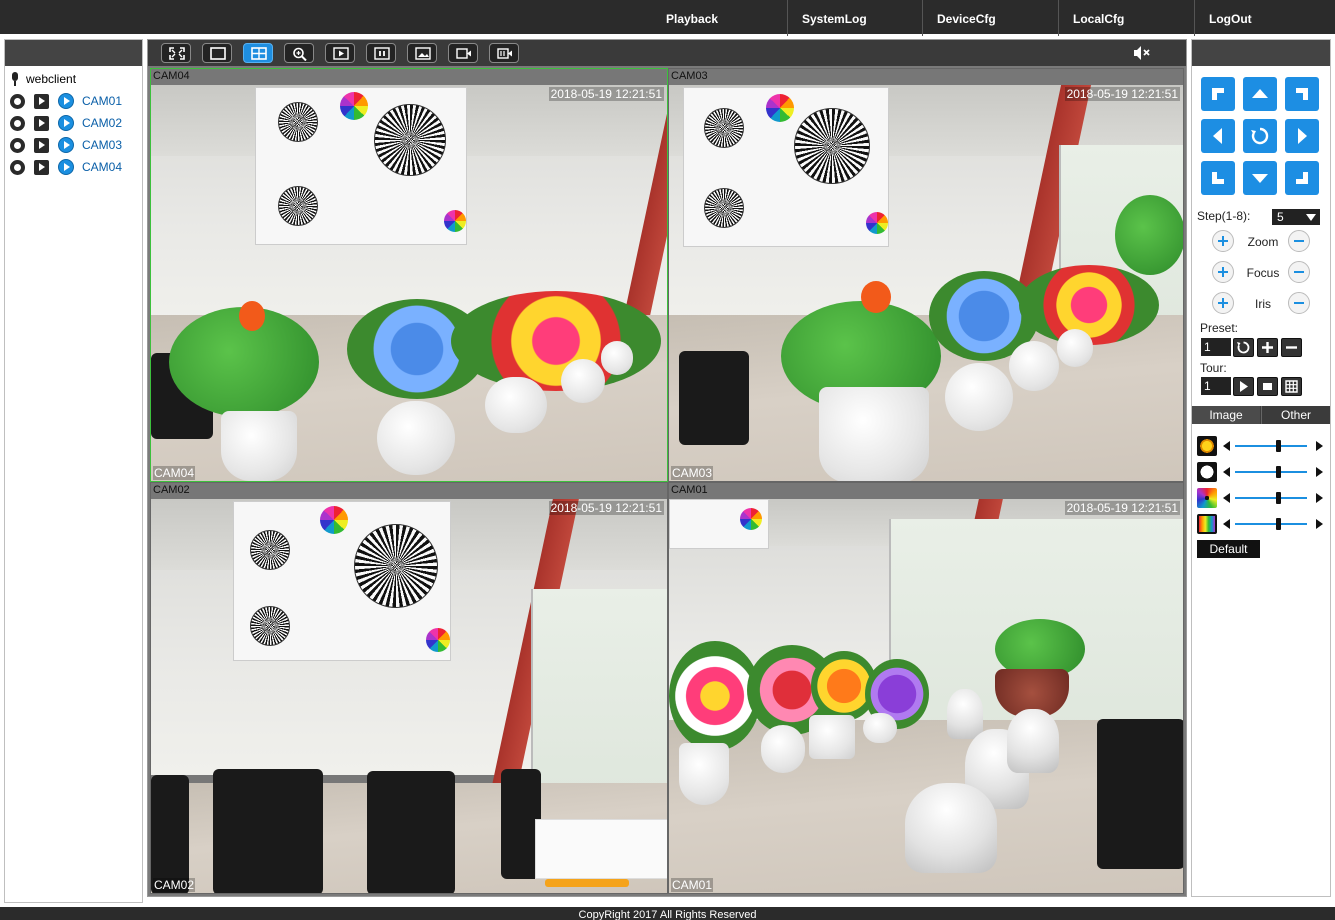 The width and height of the screenshot is (1335, 920). I want to click on tour-input: 1, so click(1216, 386).